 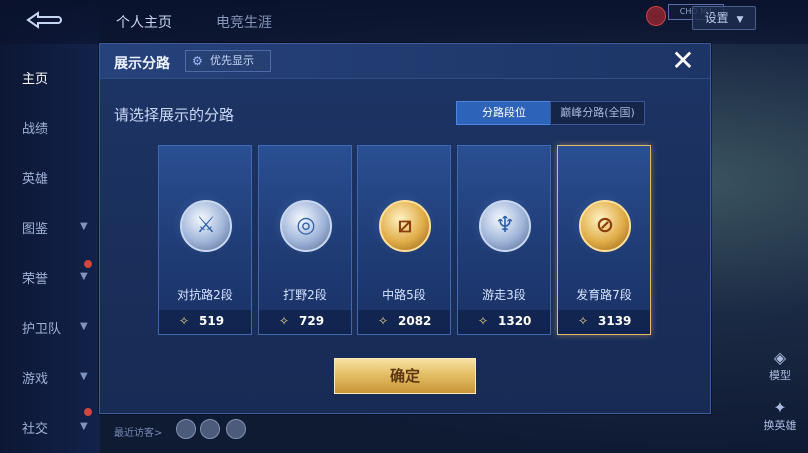 What do you see at coordinates (52, 77) in the screenshot?
I see `sidebar-item-home: 主页` at bounding box center [52, 77].